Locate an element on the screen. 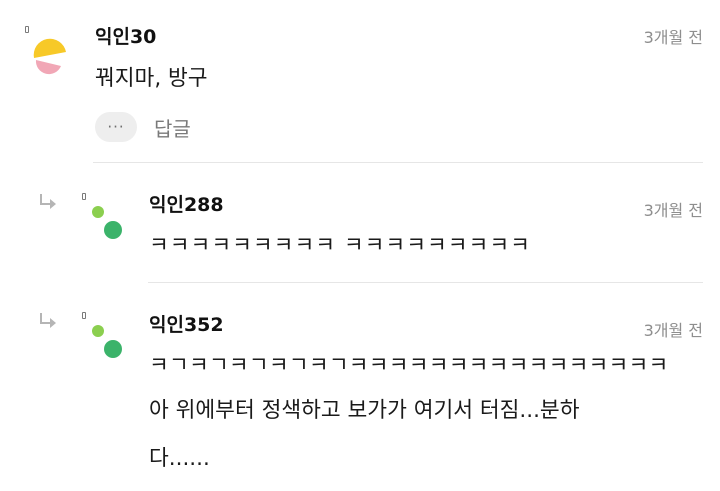 The width and height of the screenshot is (720, 491). comment-body-line: 꿔지마, 방구 is located at coordinates (151, 78).